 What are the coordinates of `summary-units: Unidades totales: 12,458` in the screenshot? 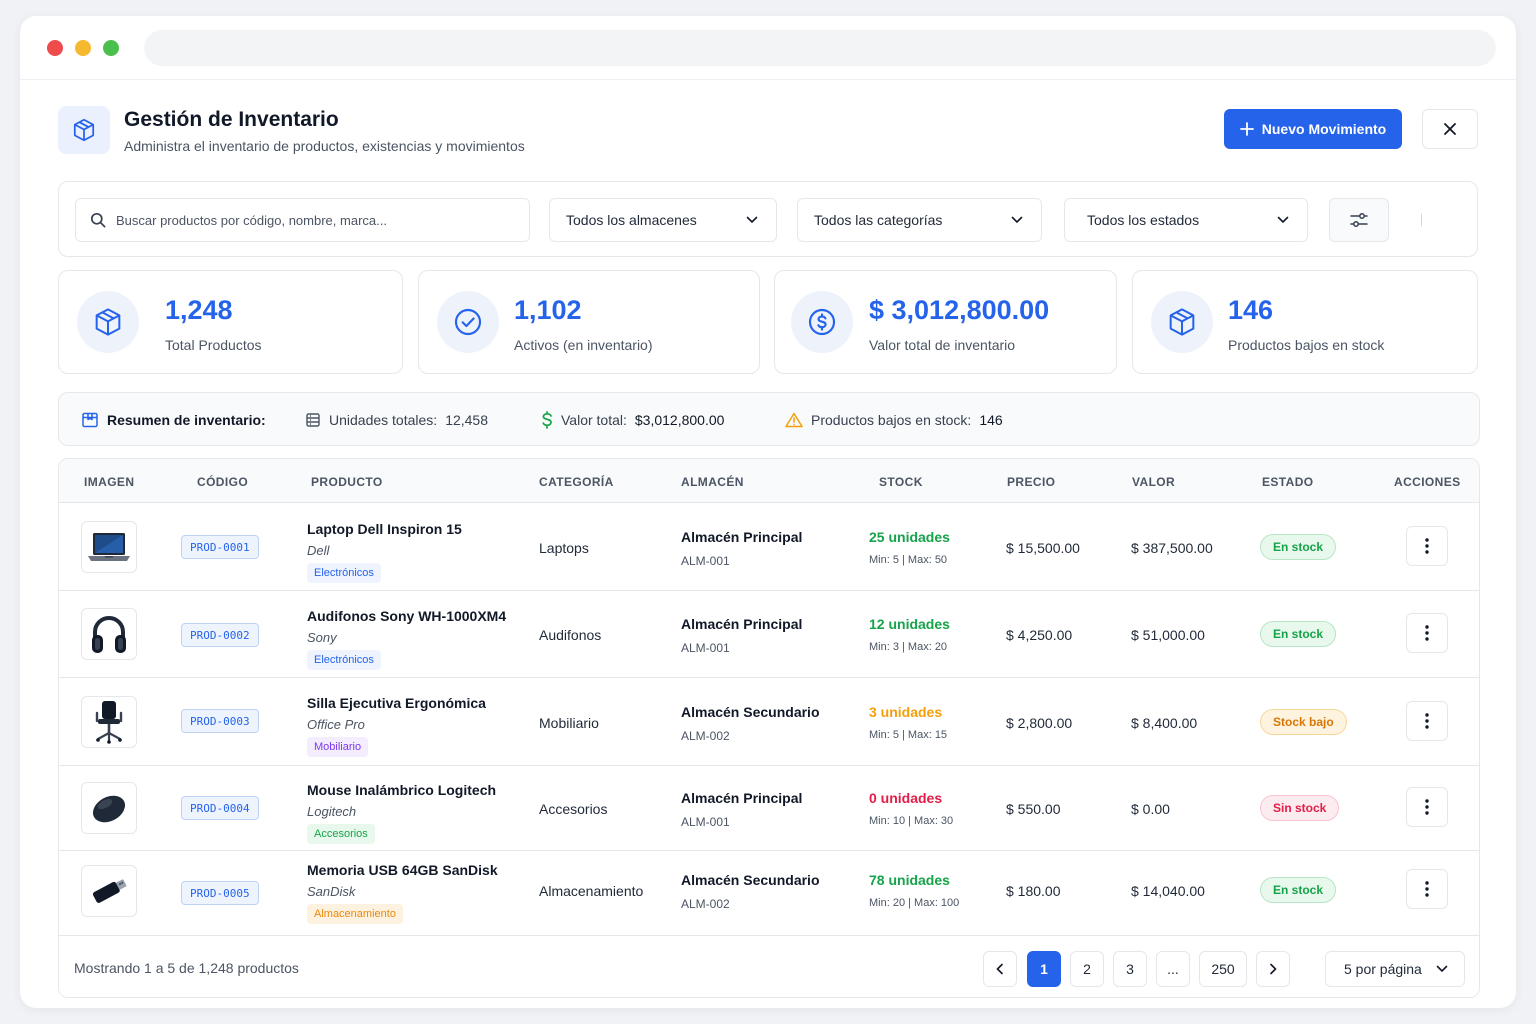 It's located at (396, 420).